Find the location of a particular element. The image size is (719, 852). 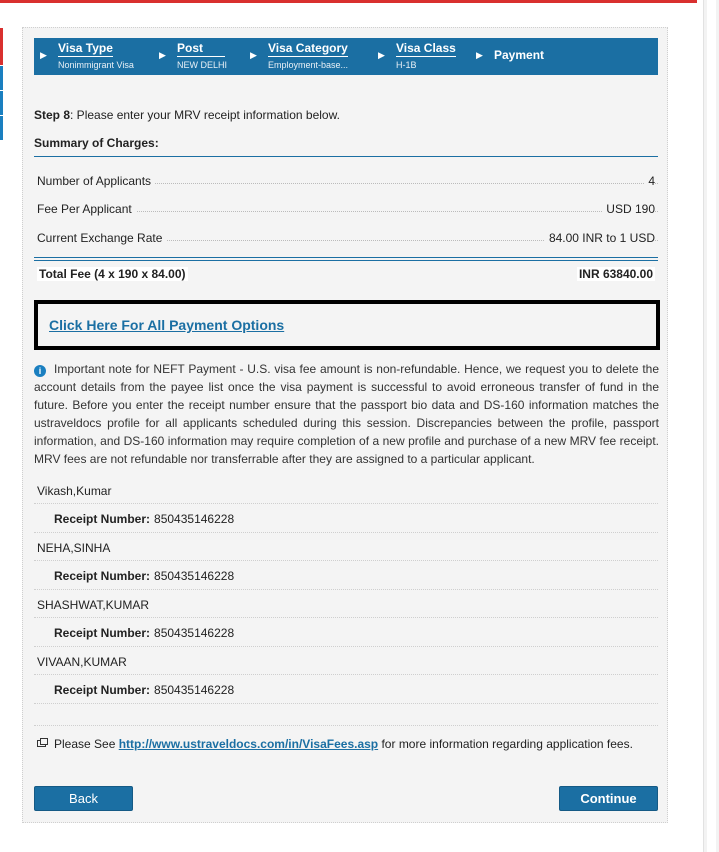

scrollbar-thumb is located at coordinates (711, 426).